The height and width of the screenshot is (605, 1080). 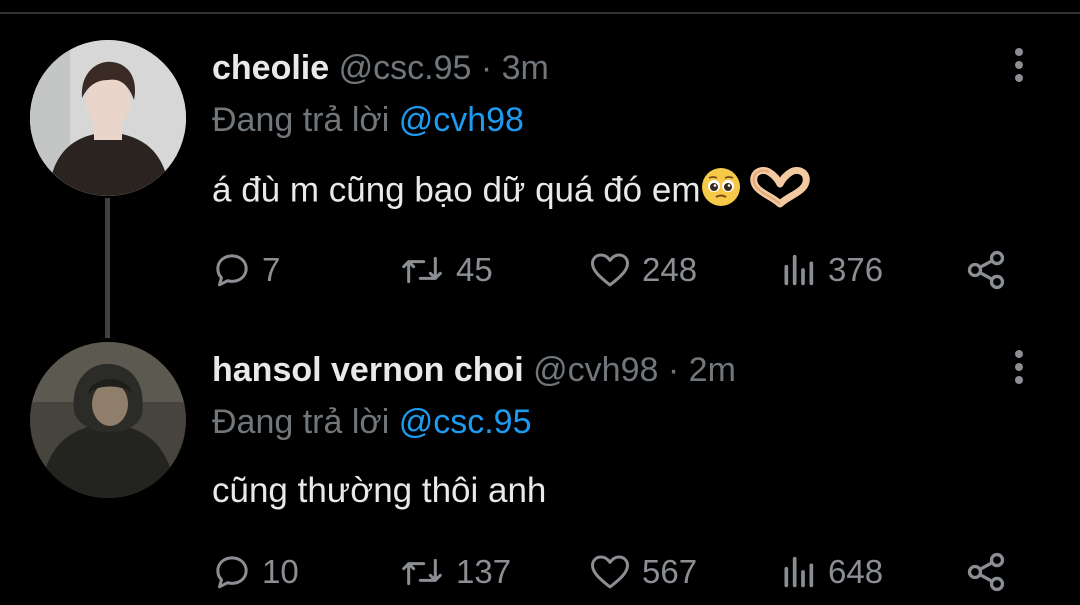 I want to click on like-button: 567, so click(x=642, y=572).